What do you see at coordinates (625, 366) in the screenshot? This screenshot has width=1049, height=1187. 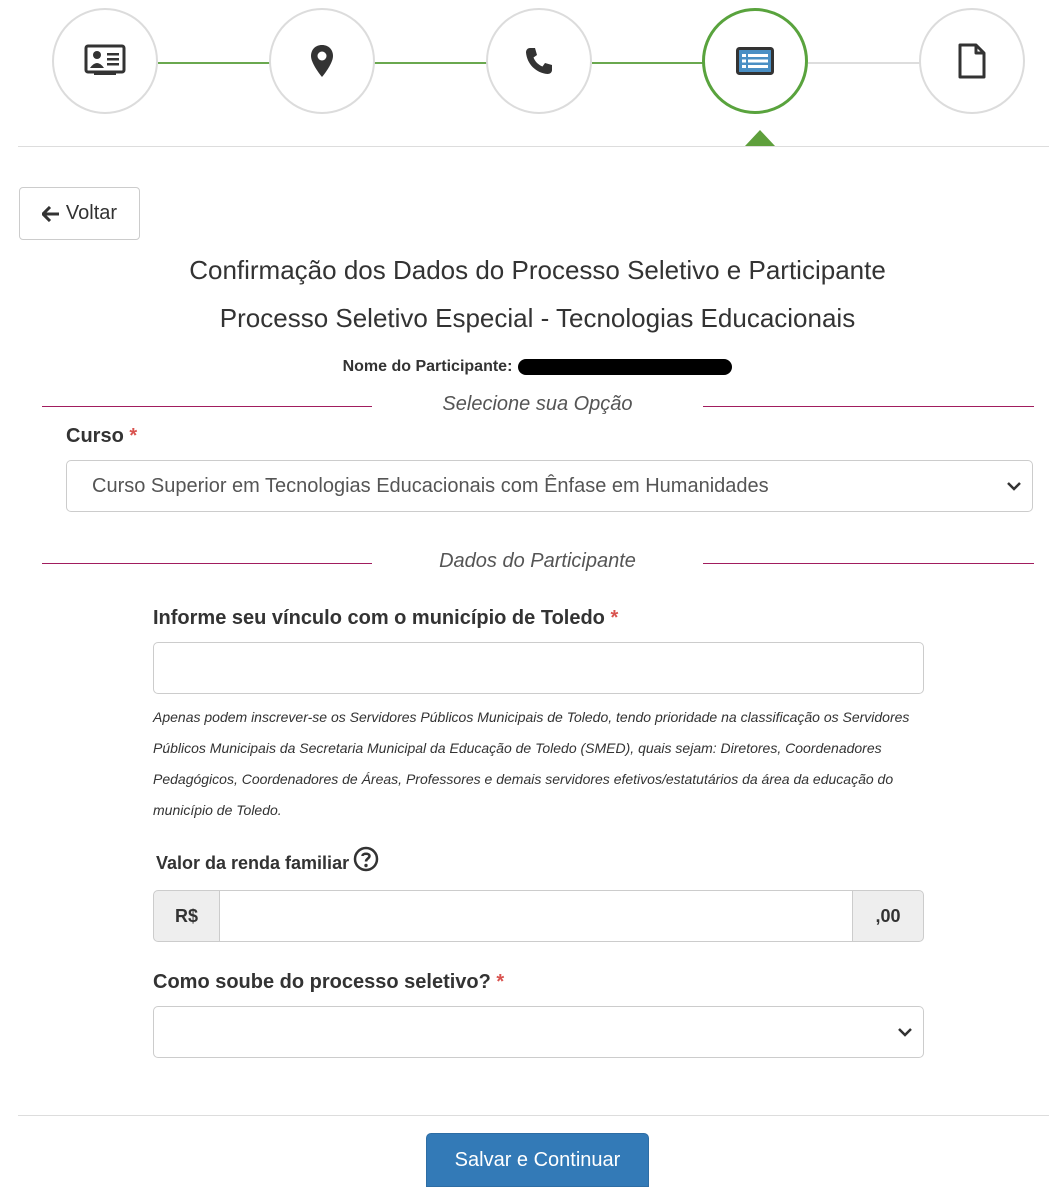 I see `redacted-name` at bounding box center [625, 366].